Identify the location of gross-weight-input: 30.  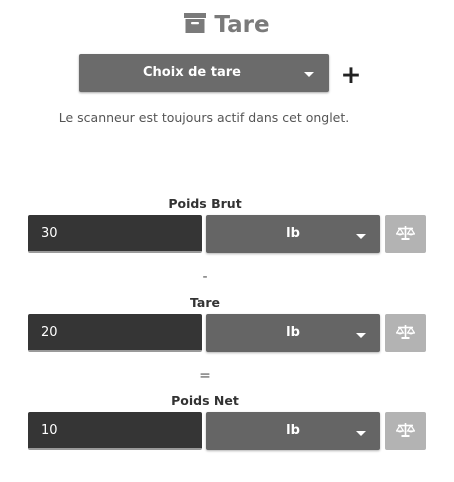
(115, 234).